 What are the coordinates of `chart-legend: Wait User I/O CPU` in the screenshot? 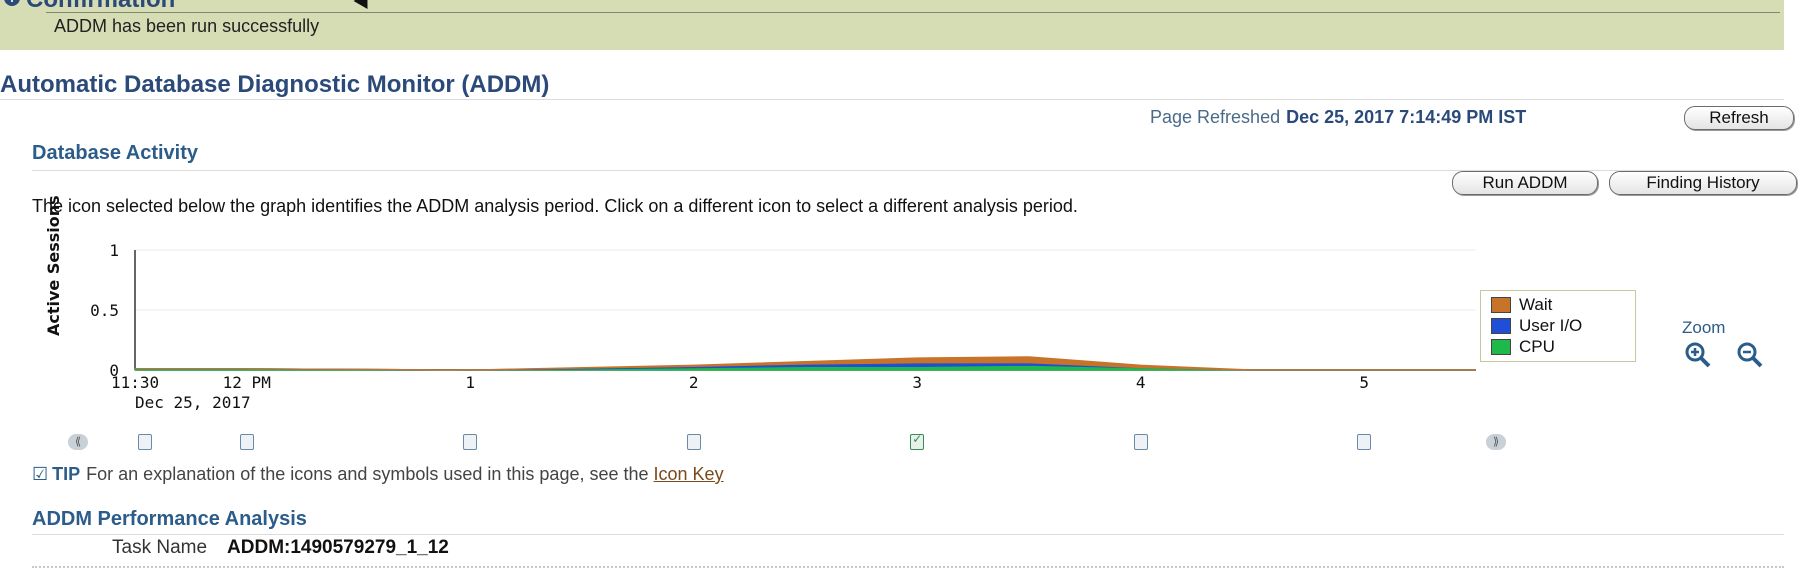 It's located at (1558, 326).